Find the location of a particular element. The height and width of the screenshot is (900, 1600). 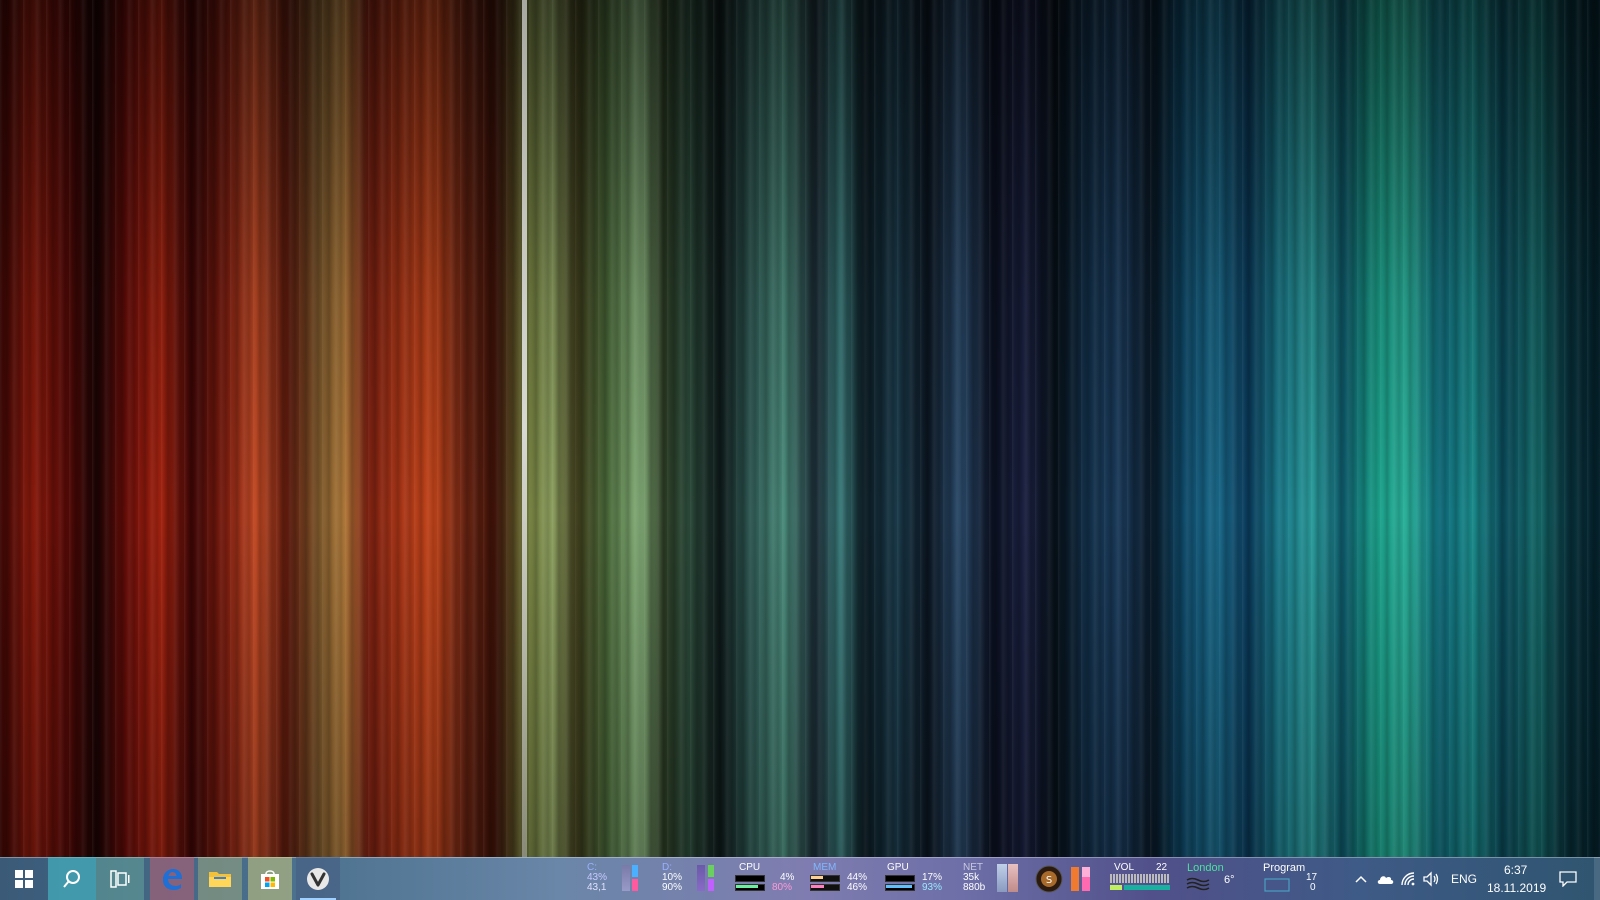

network-button is located at coordinates (1409, 878).